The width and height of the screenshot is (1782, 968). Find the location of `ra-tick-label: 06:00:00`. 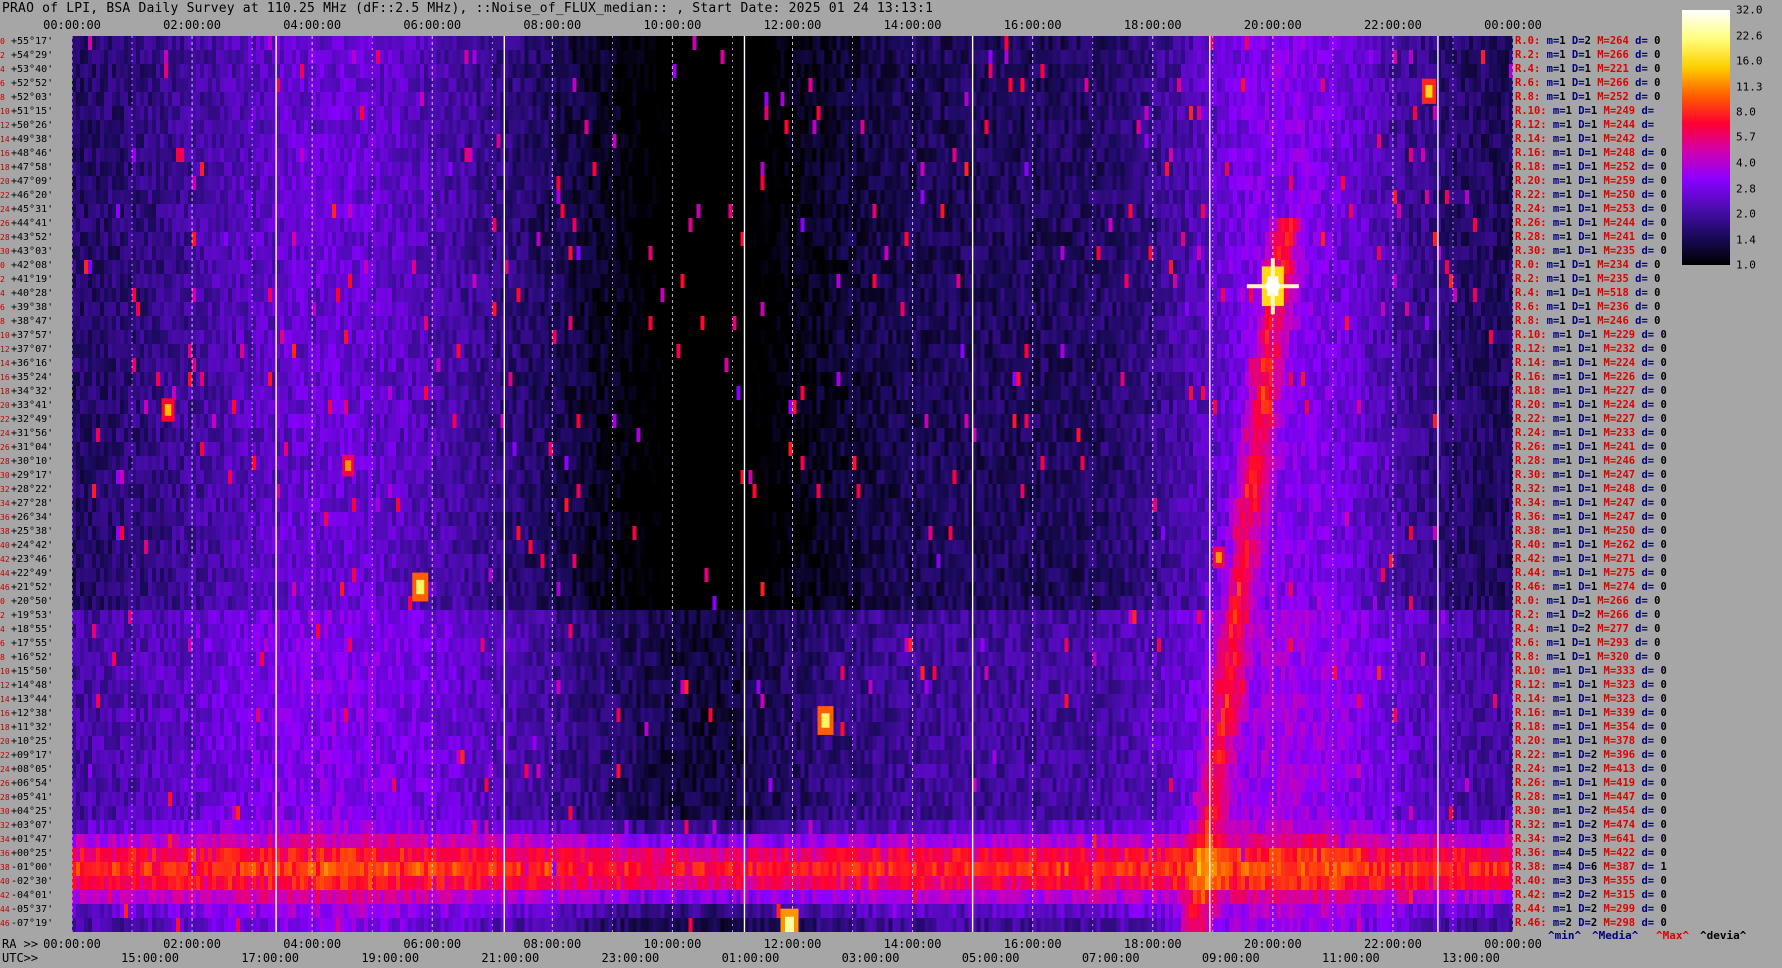

ra-tick-label: 06:00:00 is located at coordinates (432, 944).